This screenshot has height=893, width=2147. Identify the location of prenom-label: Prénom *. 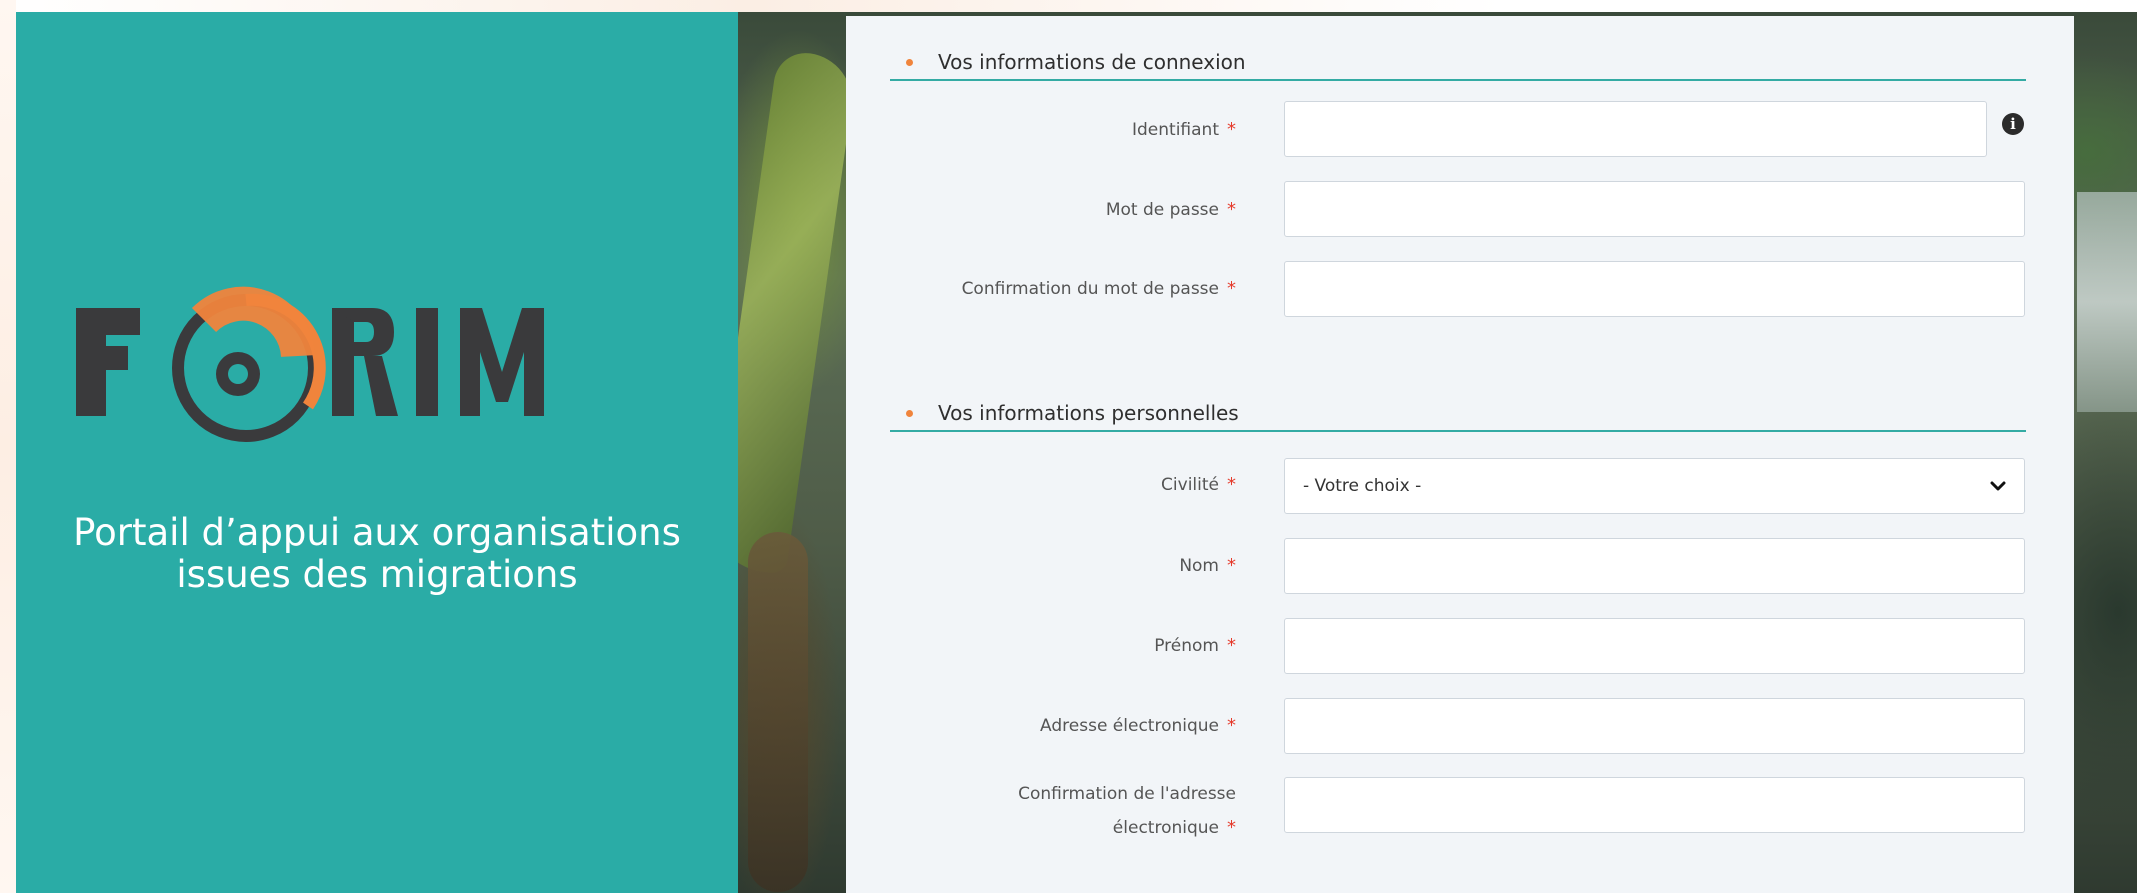
(1195, 645).